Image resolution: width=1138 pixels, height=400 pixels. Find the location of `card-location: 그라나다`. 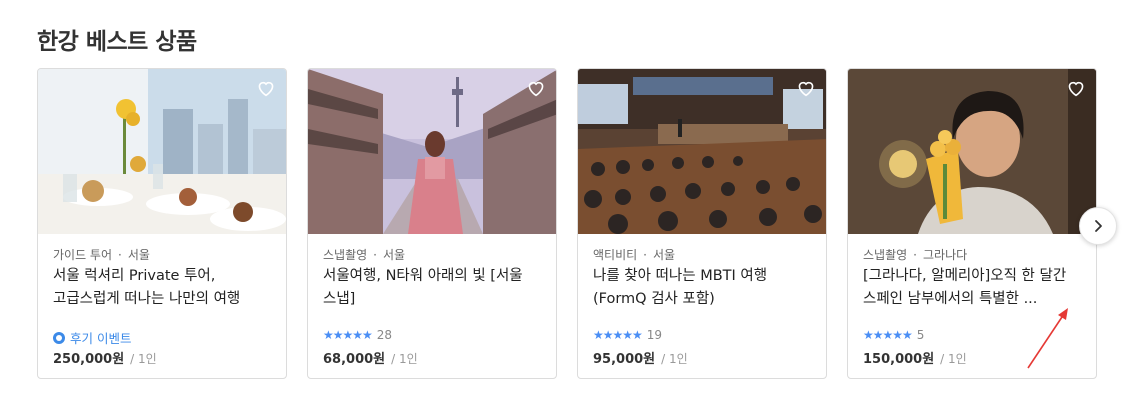

card-location: 그라나다 is located at coordinates (945, 255).